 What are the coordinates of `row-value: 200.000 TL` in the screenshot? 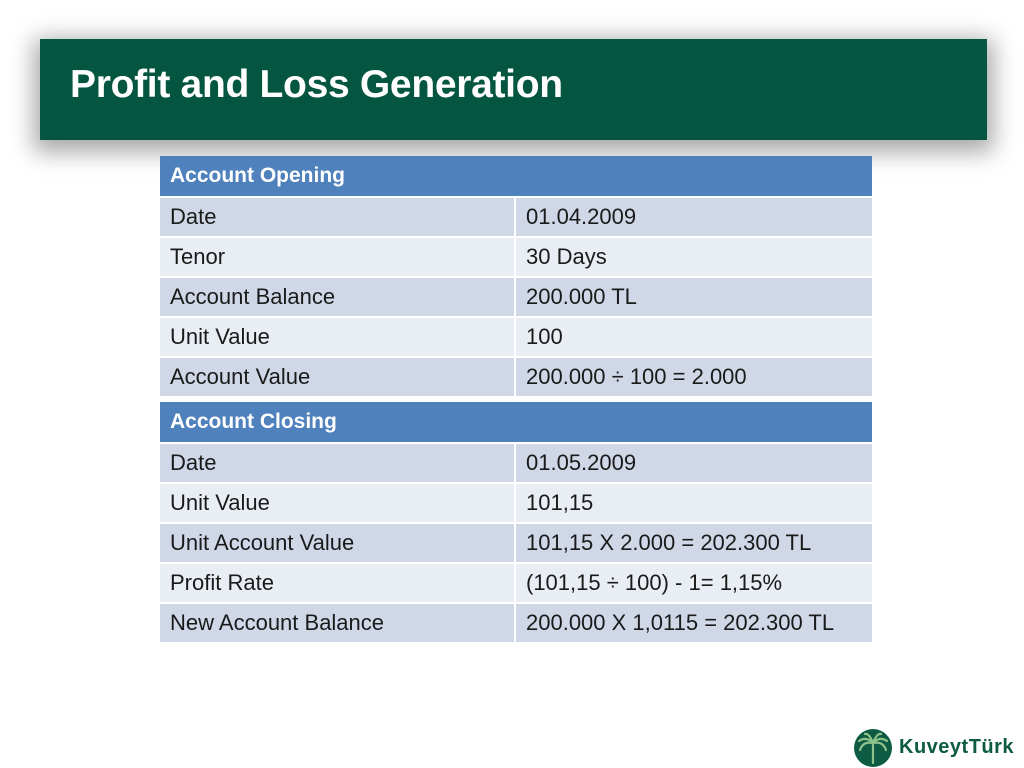 It's located at (694, 298).